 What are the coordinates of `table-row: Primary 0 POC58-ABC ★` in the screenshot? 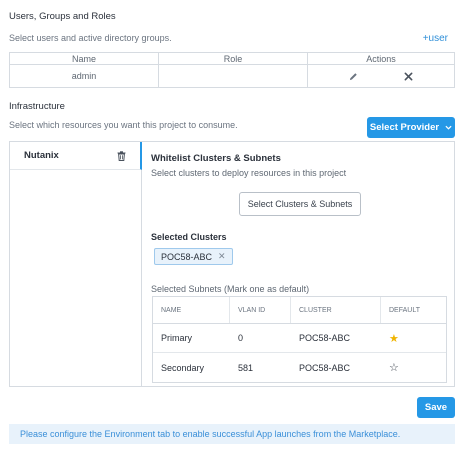 It's located at (299, 338).